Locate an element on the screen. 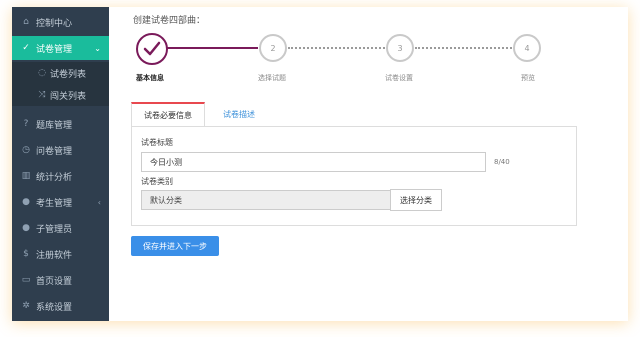  sidebar-item-label: 系统设置 is located at coordinates (54, 307).